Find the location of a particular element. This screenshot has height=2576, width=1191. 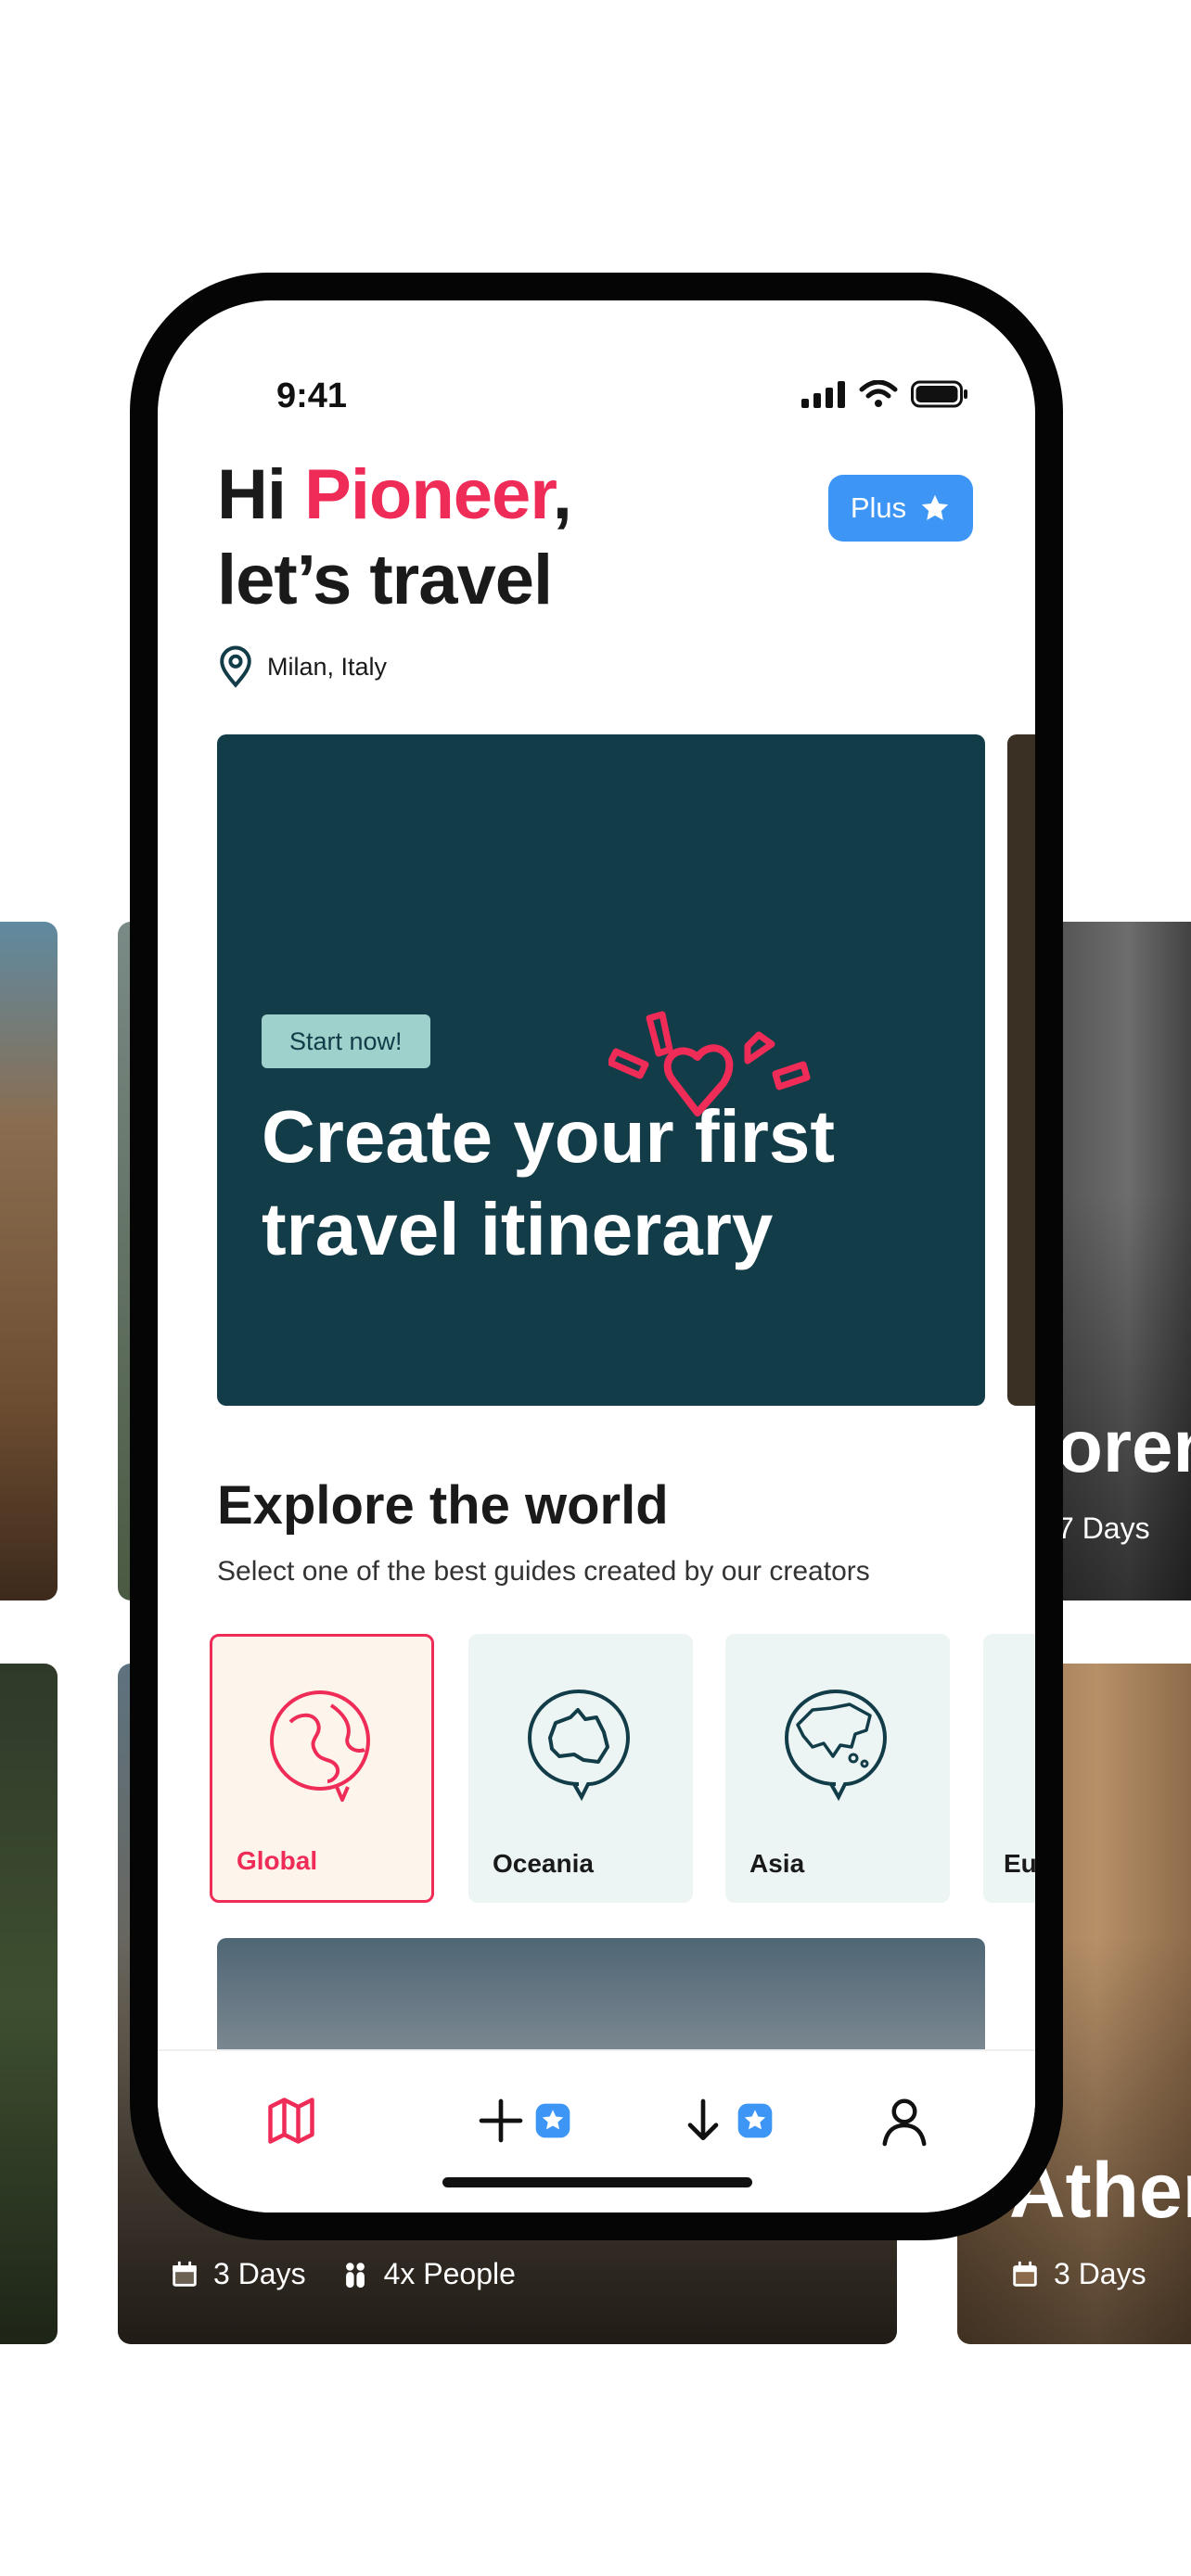

heart-icon is located at coordinates (709, 1063).